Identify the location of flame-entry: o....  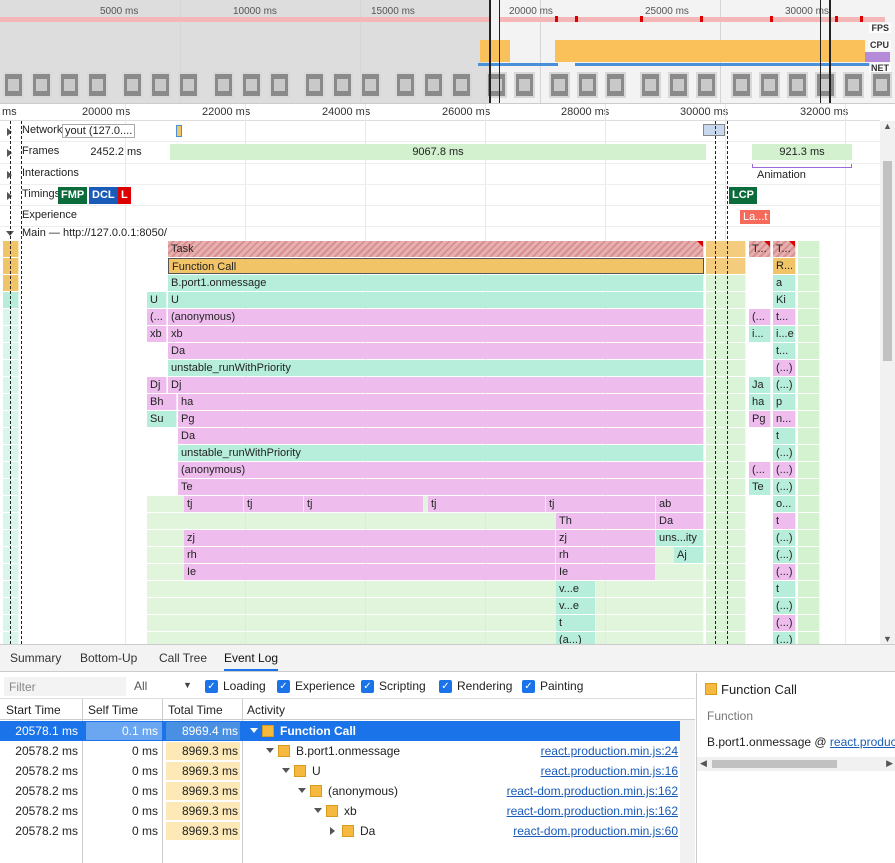
(784, 504).